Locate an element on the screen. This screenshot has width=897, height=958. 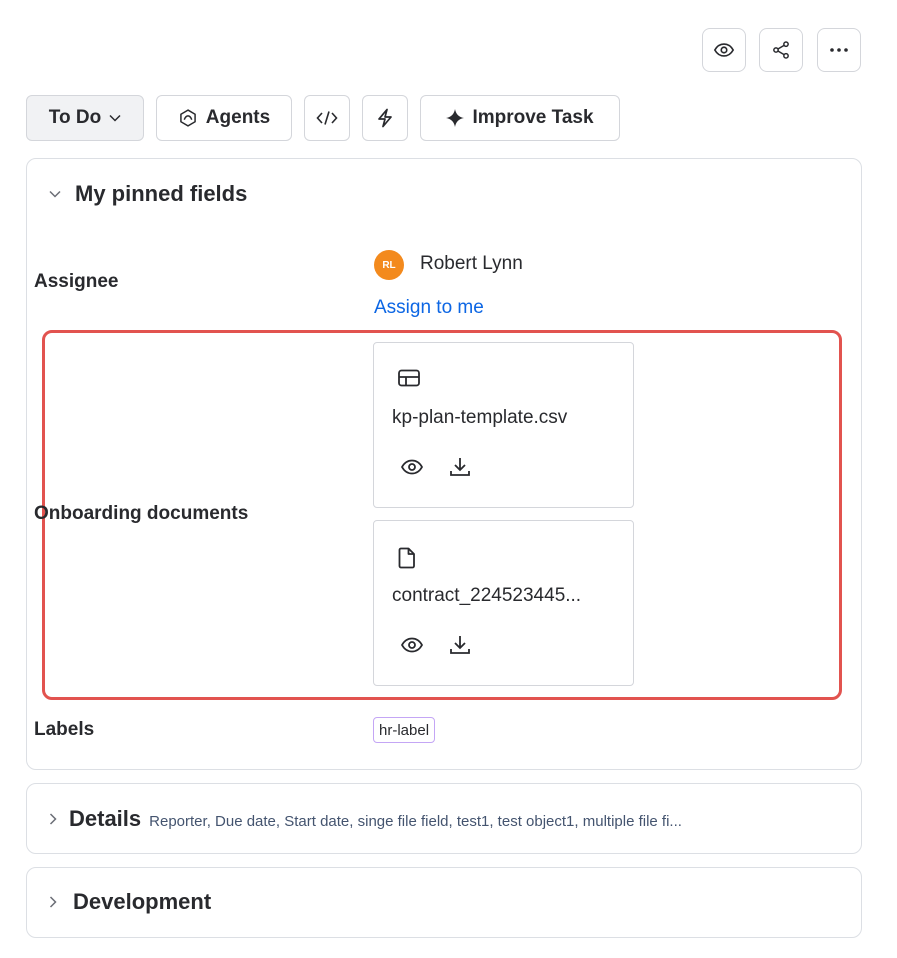
agents-label: Agents is located at coordinates (238, 117).